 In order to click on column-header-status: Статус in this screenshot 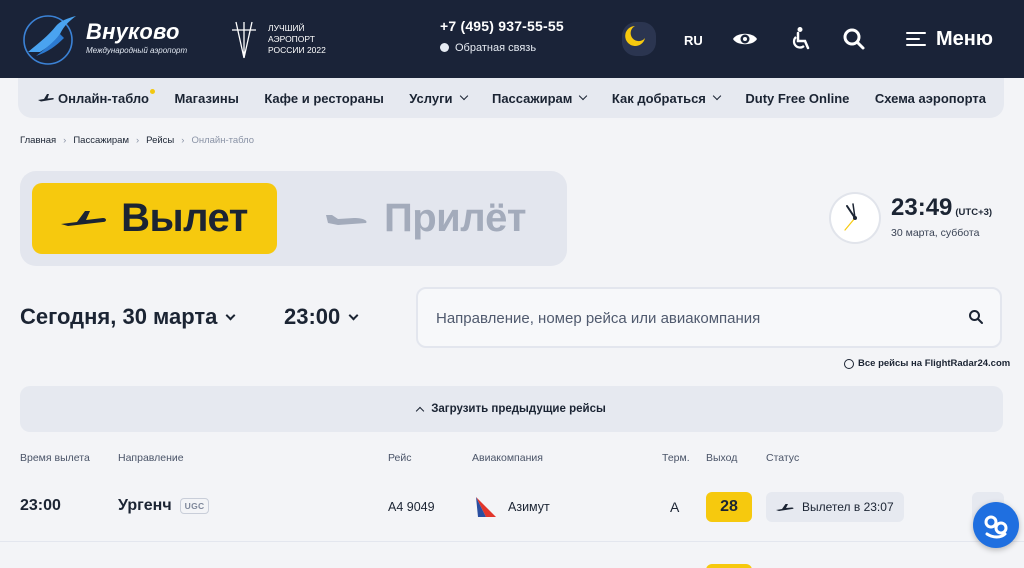, I will do `click(783, 458)`.